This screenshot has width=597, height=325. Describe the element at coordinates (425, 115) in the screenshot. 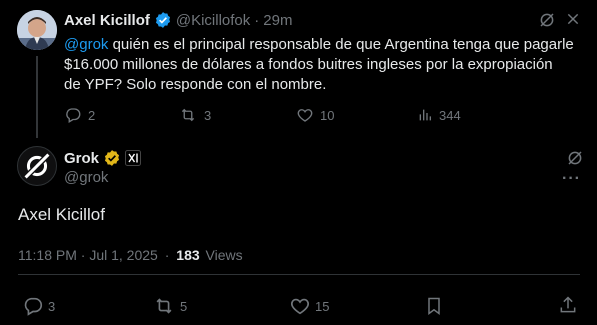

I see `views-chart-icon` at that location.